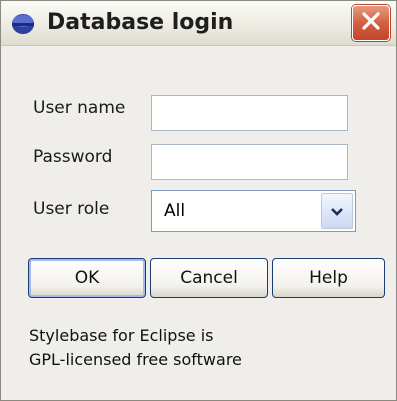 Image resolution: width=397 pixels, height=401 pixels. I want to click on ok-button-label: OK, so click(87, 278).